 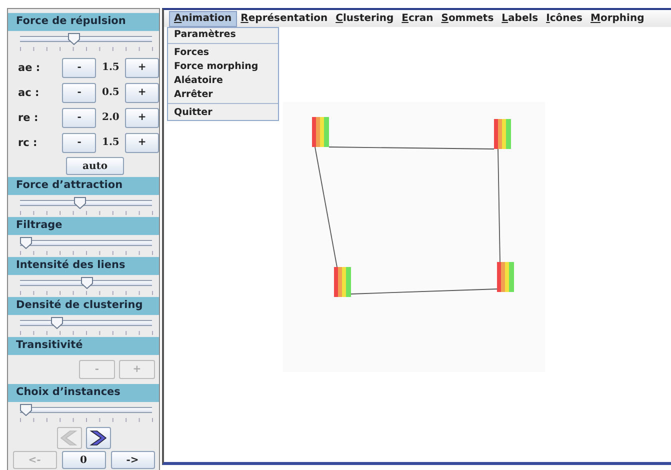 What do you see at coordinates (284, 19) in the screenshot?
I see `menu-item: Représentation` at bounding box center [284, 19].